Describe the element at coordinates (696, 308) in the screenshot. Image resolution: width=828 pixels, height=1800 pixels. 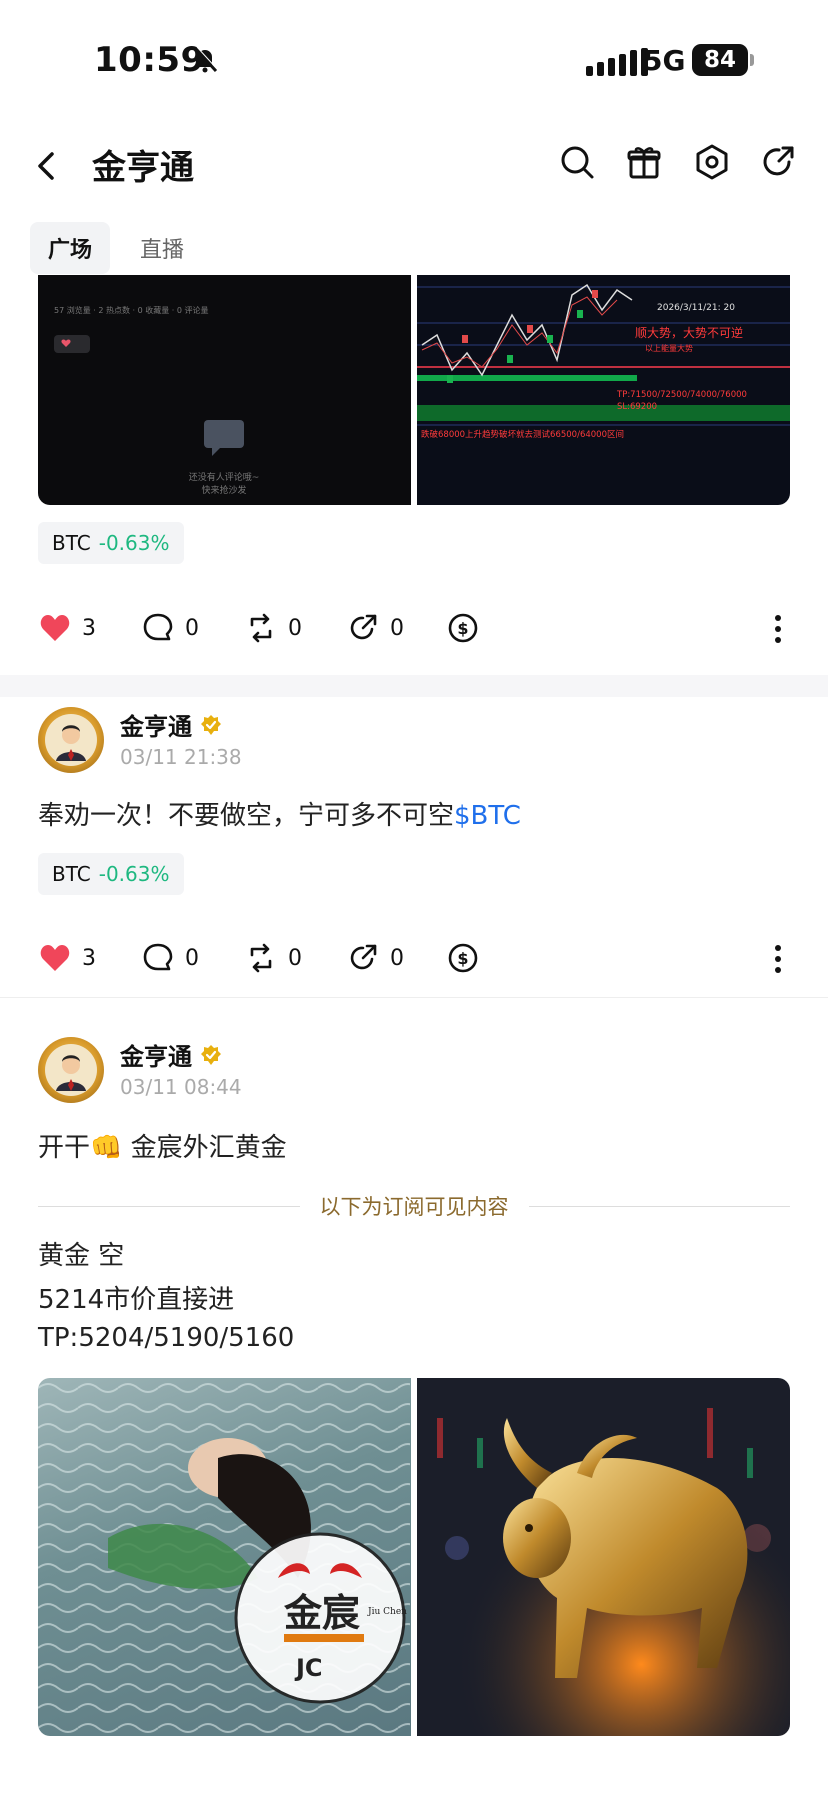
I see `svg-text: 2026/3/11/21: 20` at that location.